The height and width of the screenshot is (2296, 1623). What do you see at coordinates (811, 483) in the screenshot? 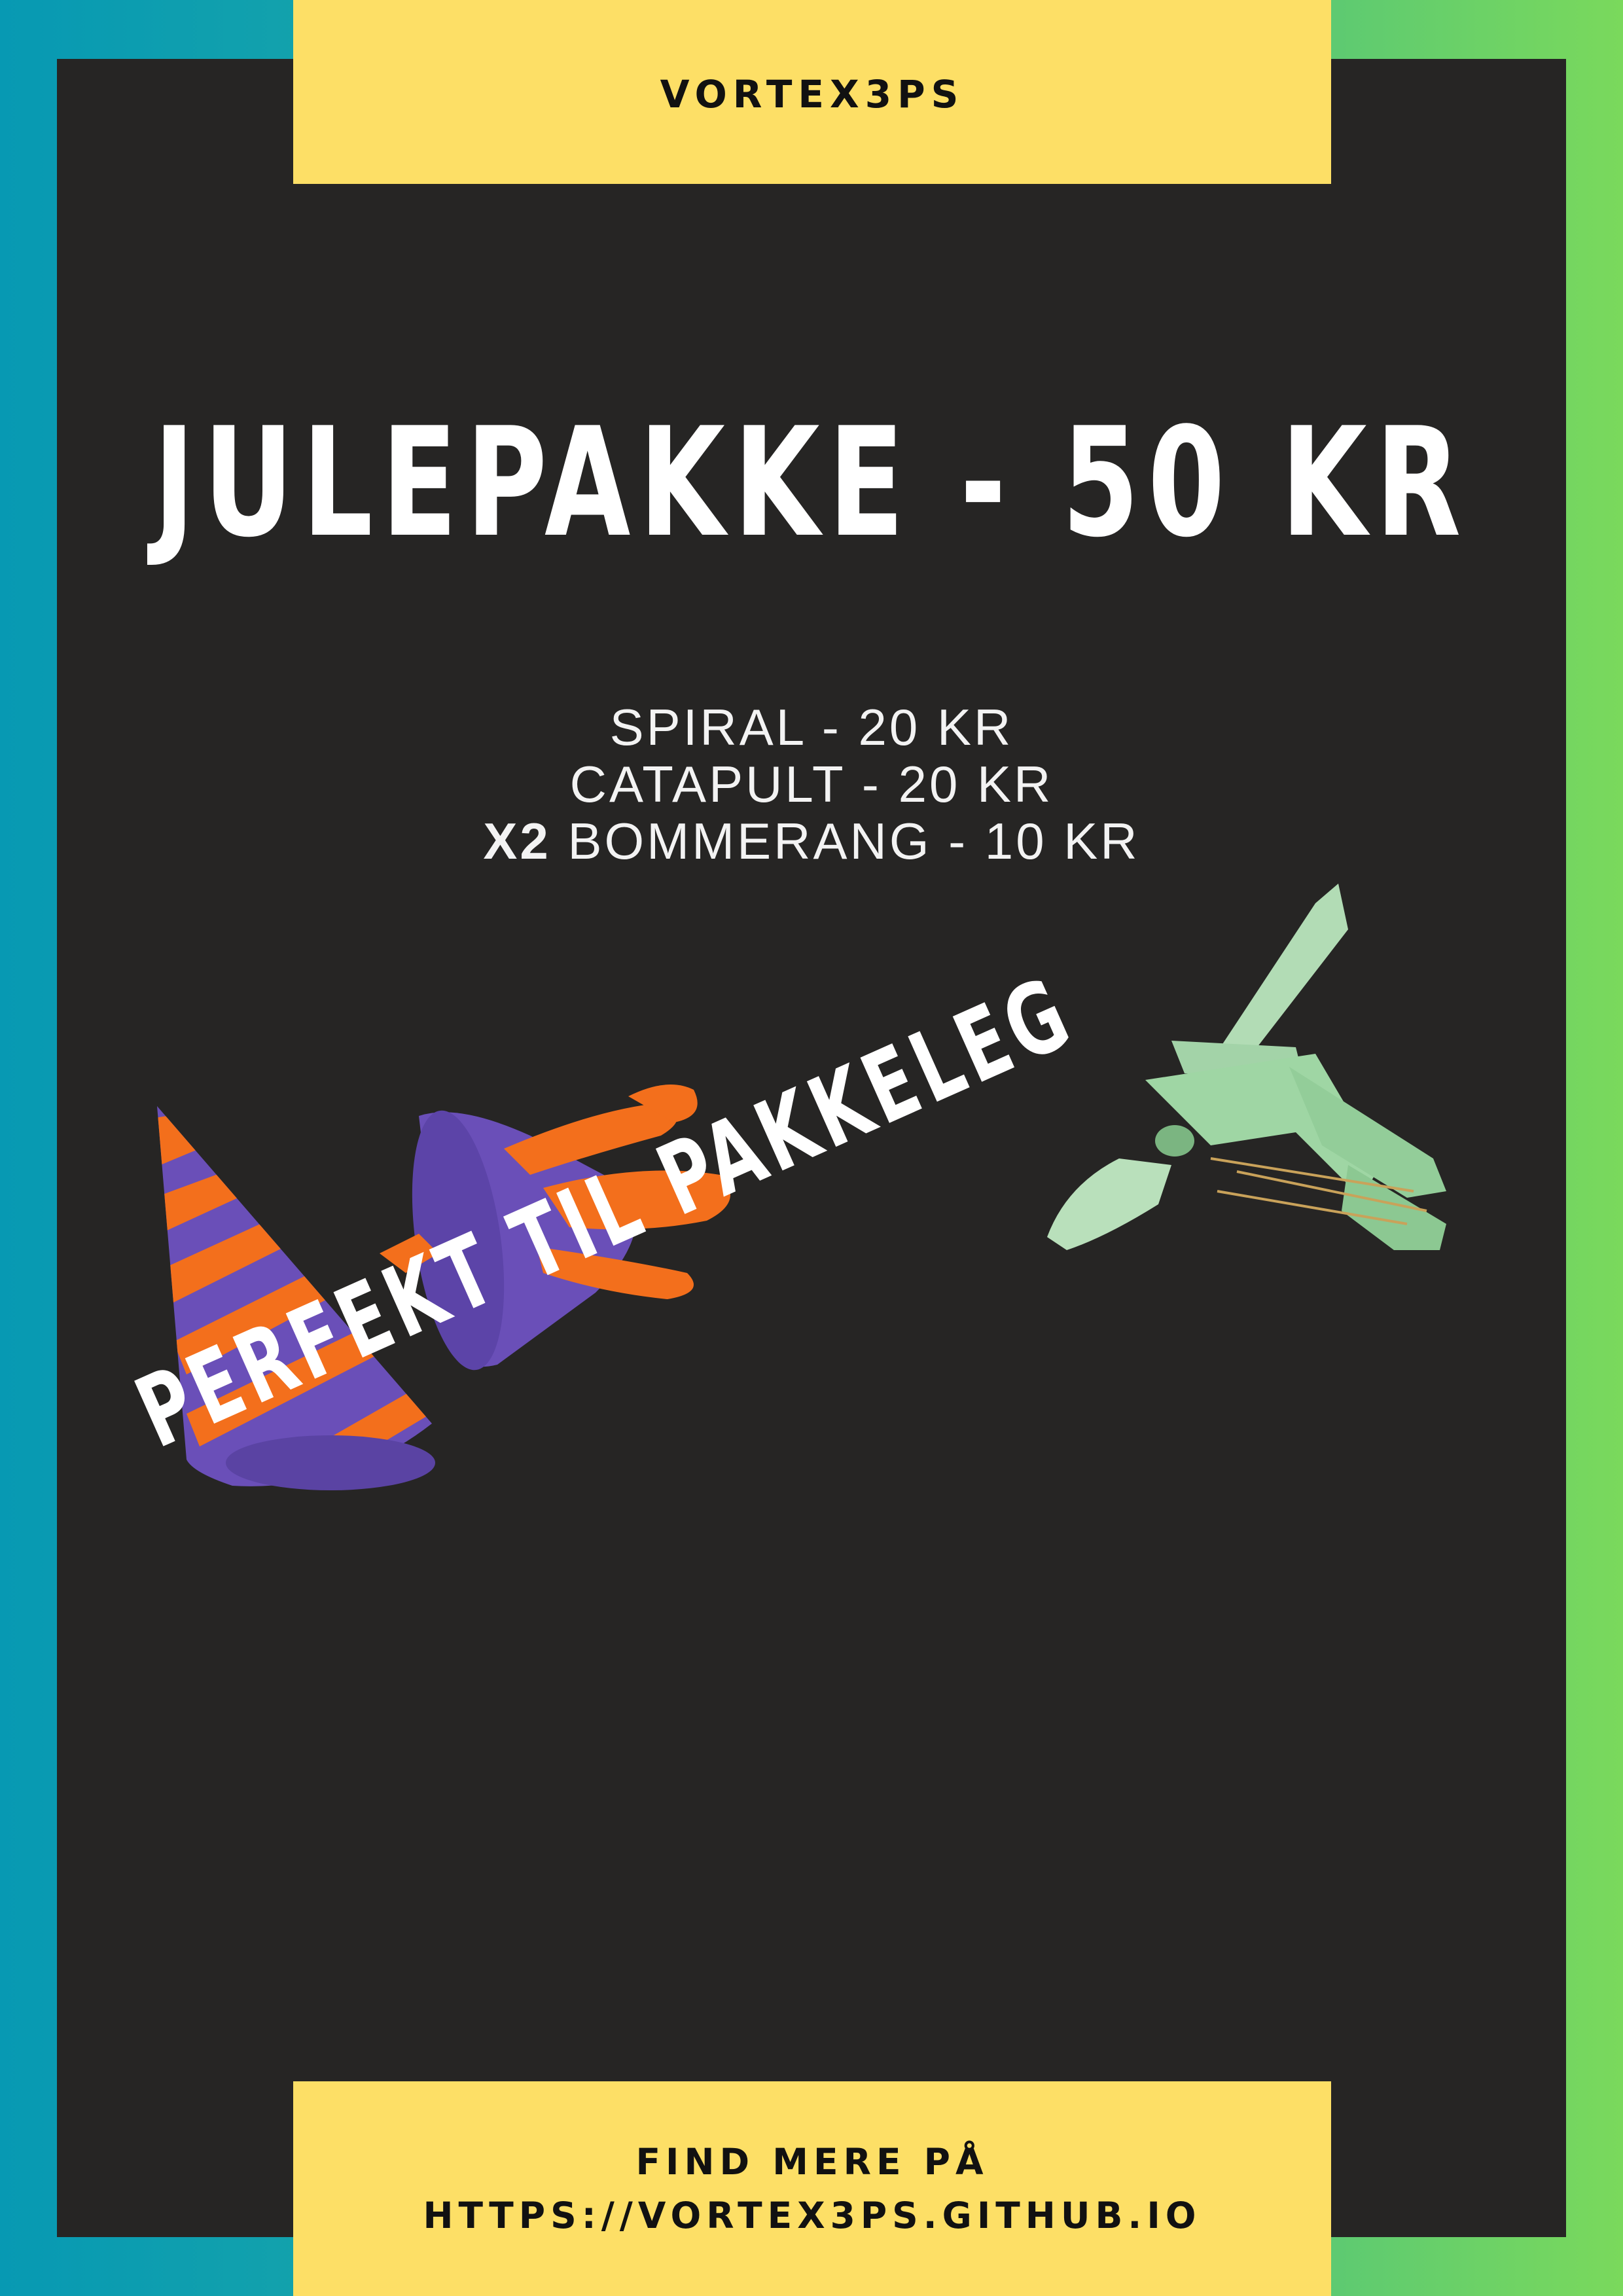
I see `headline-price: JULEPAKKE - 50 KR` at bounding box center [811, 483].